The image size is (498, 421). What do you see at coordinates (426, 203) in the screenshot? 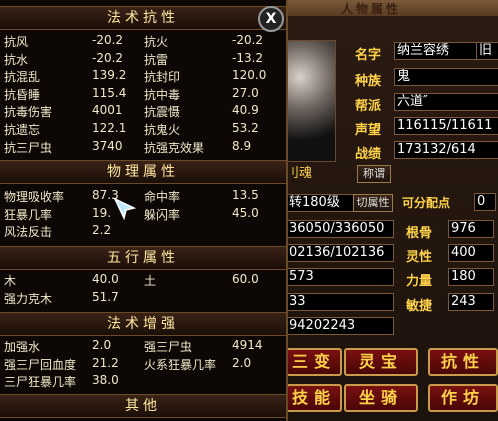
I see `alloc-points-label: 可分配点` at bounding box center [426, 203].